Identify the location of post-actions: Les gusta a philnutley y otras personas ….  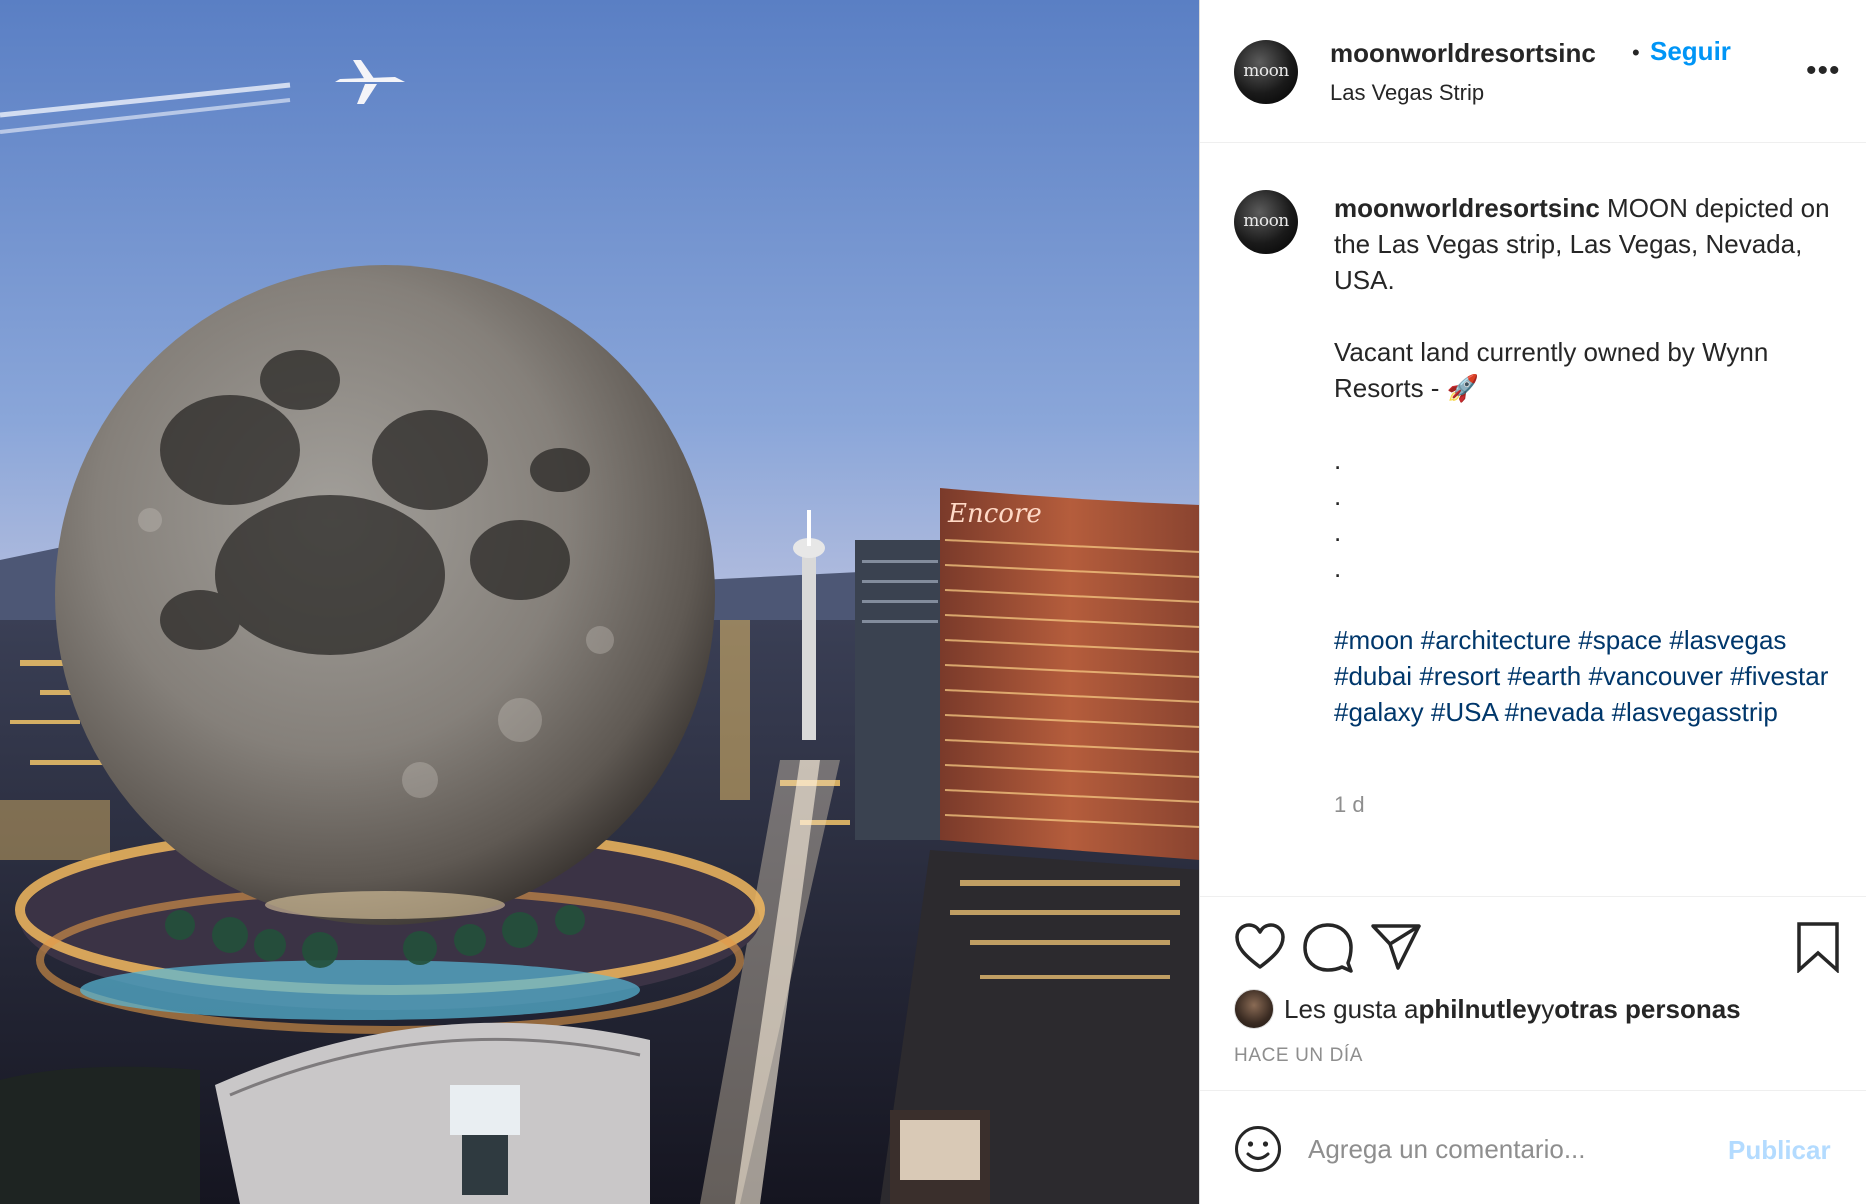
(1533, 993).